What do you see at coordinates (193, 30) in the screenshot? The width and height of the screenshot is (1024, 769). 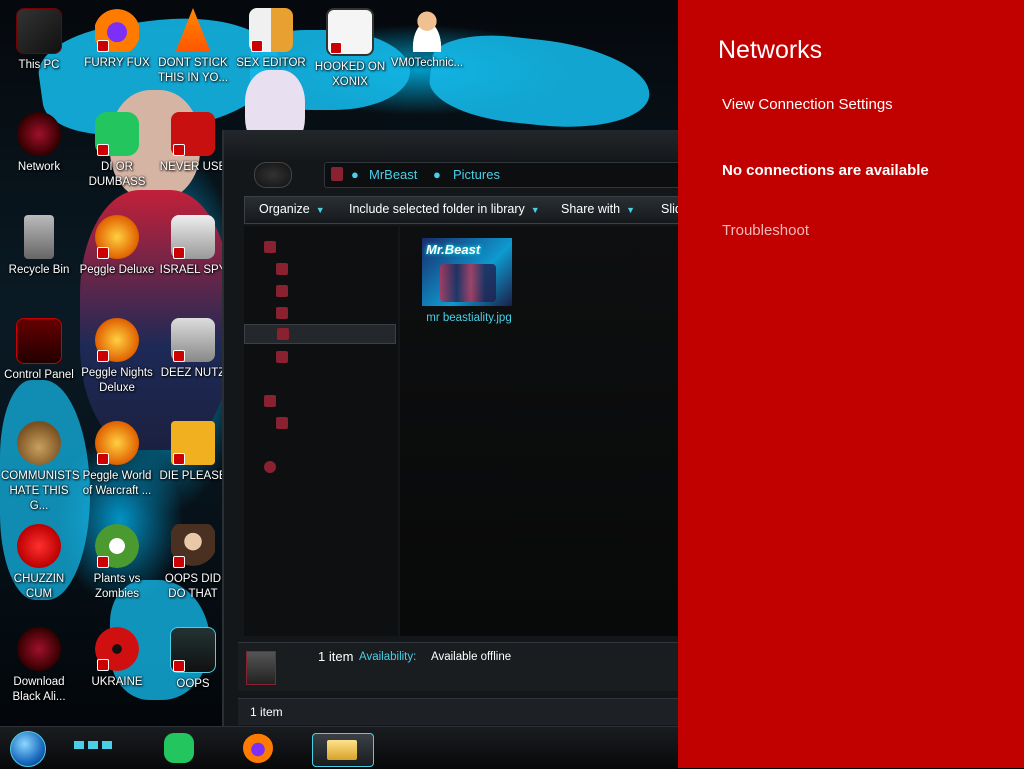 I see `vlc-cone-icon` at bounding box center [193, 30].